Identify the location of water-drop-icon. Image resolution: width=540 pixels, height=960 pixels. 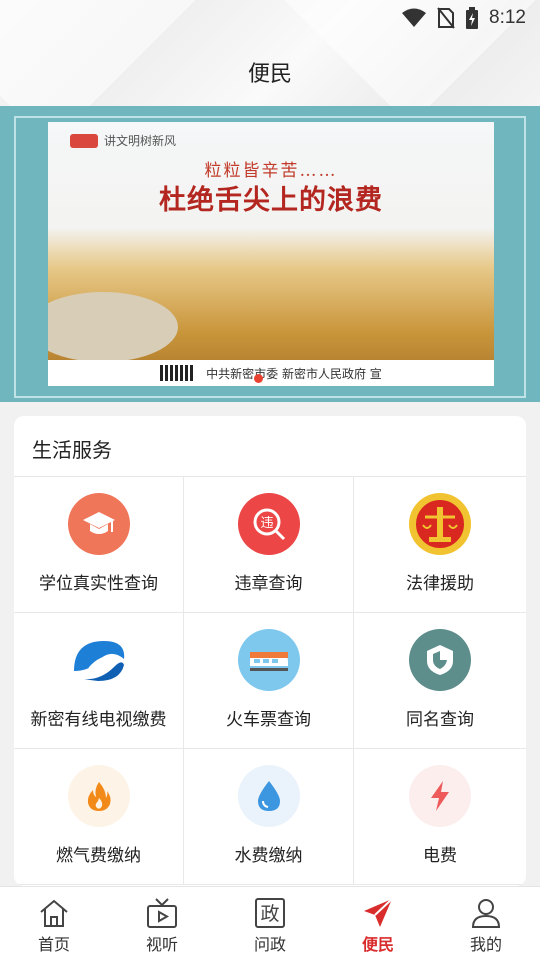
(268, 796).